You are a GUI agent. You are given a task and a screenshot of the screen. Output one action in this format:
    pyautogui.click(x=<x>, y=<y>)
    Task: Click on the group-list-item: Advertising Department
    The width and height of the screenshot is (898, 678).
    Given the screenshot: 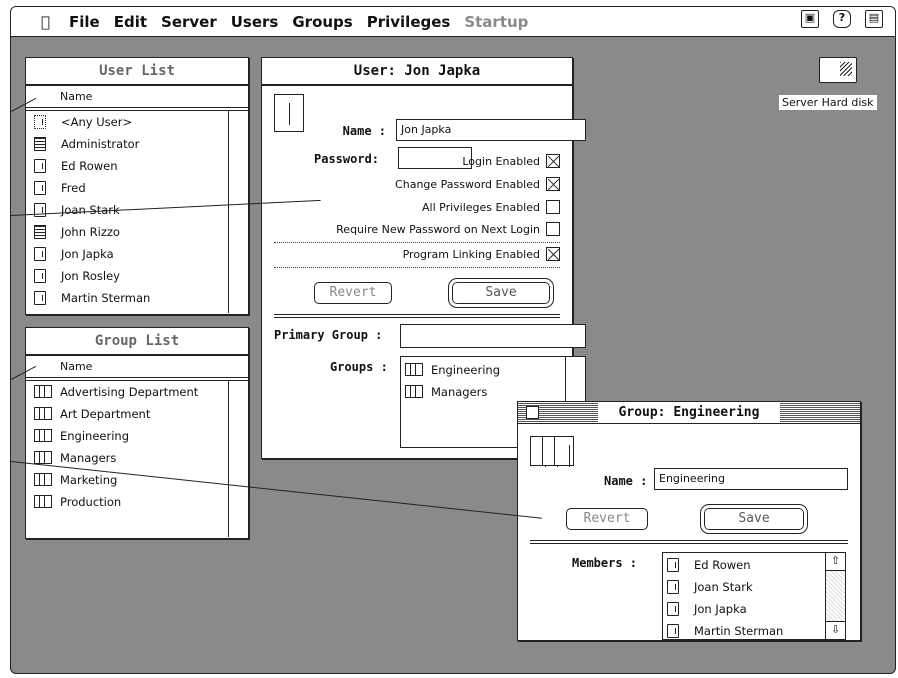 What is the action you would take?
    pyautogui.click(x=137, y=392)
    